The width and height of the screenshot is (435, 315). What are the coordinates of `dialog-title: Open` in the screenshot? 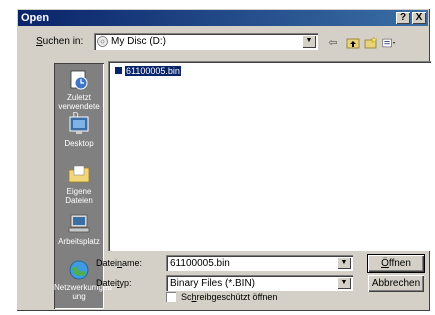 It's located at (35, 18).